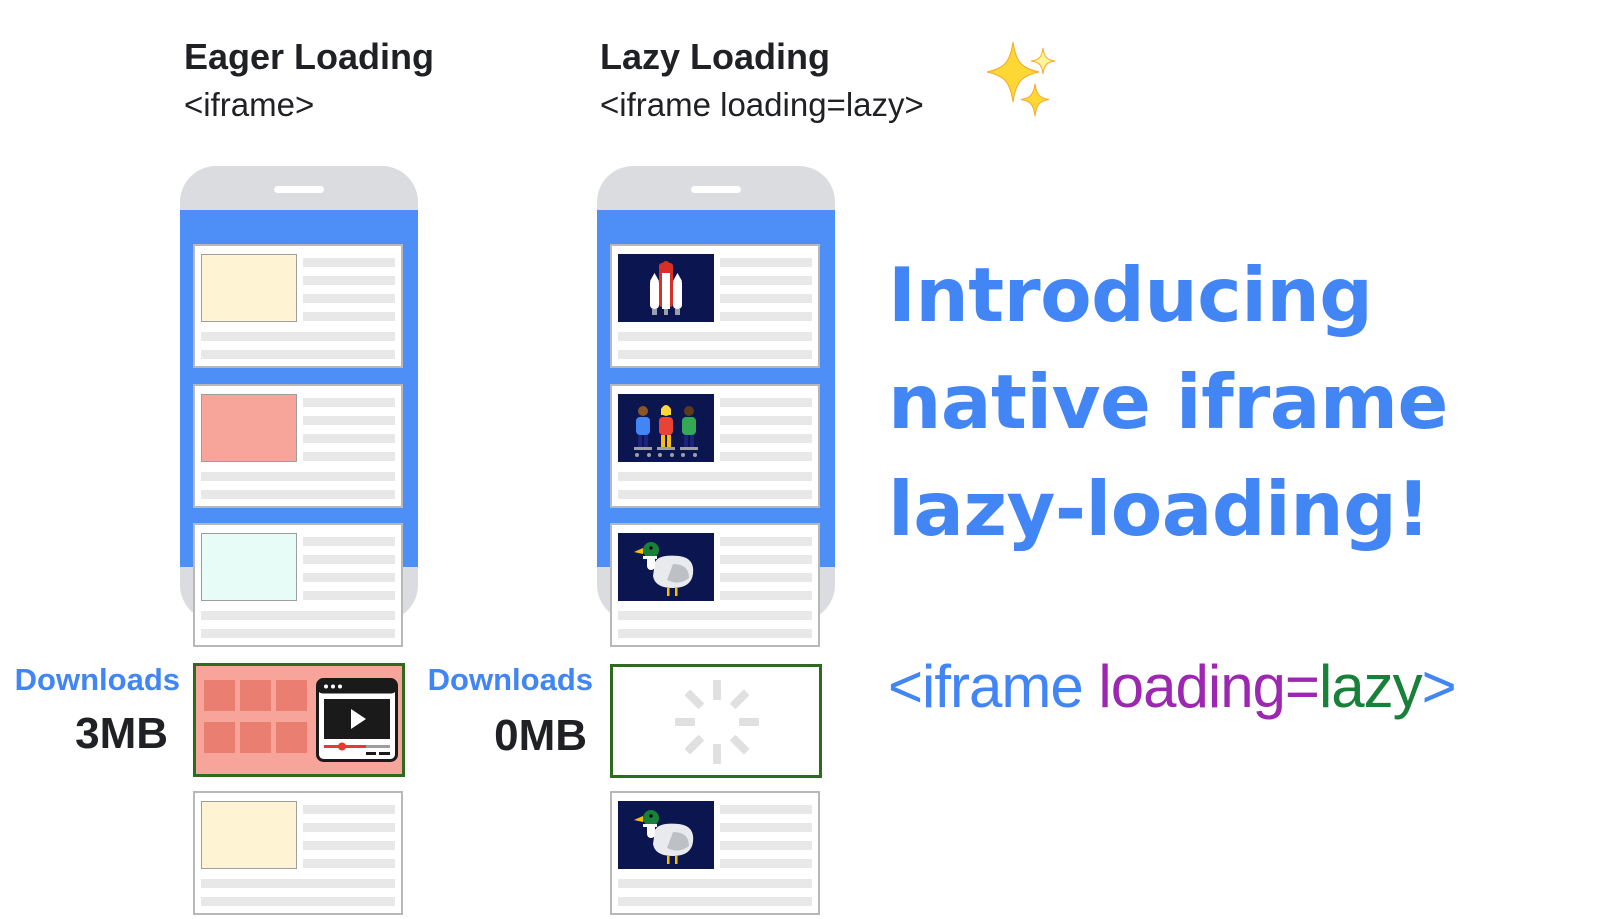 This screenshot has width=1600, height=919. I want to click on rocket-icon, so click(666, 288).